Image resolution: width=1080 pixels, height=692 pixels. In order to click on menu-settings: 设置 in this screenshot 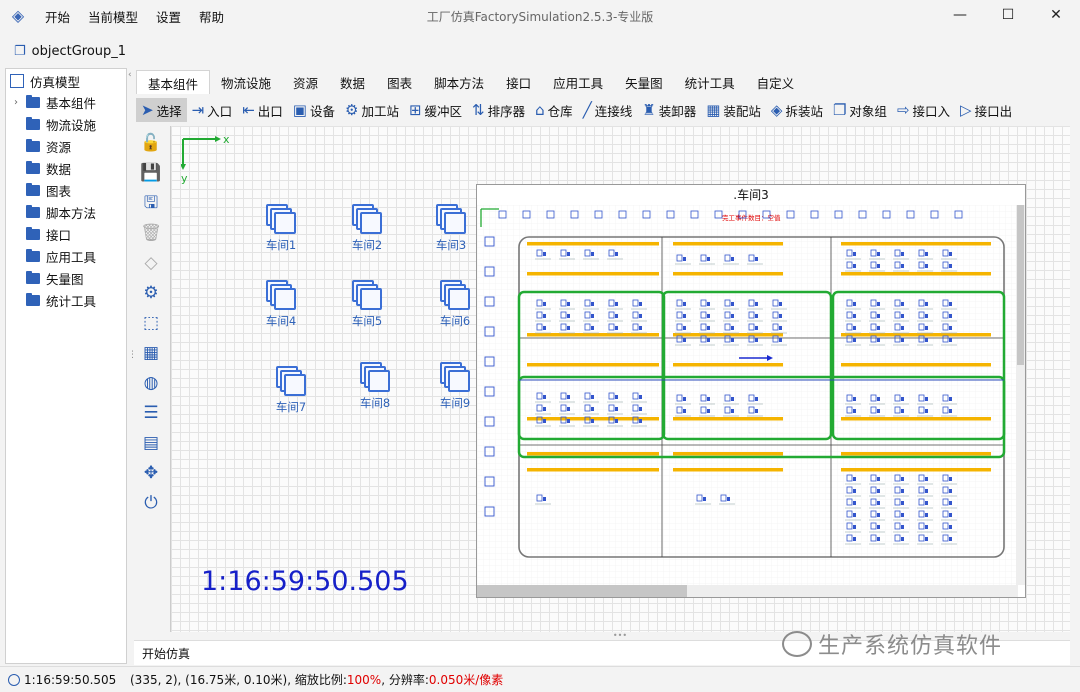, I will do `click(168, 16)`.